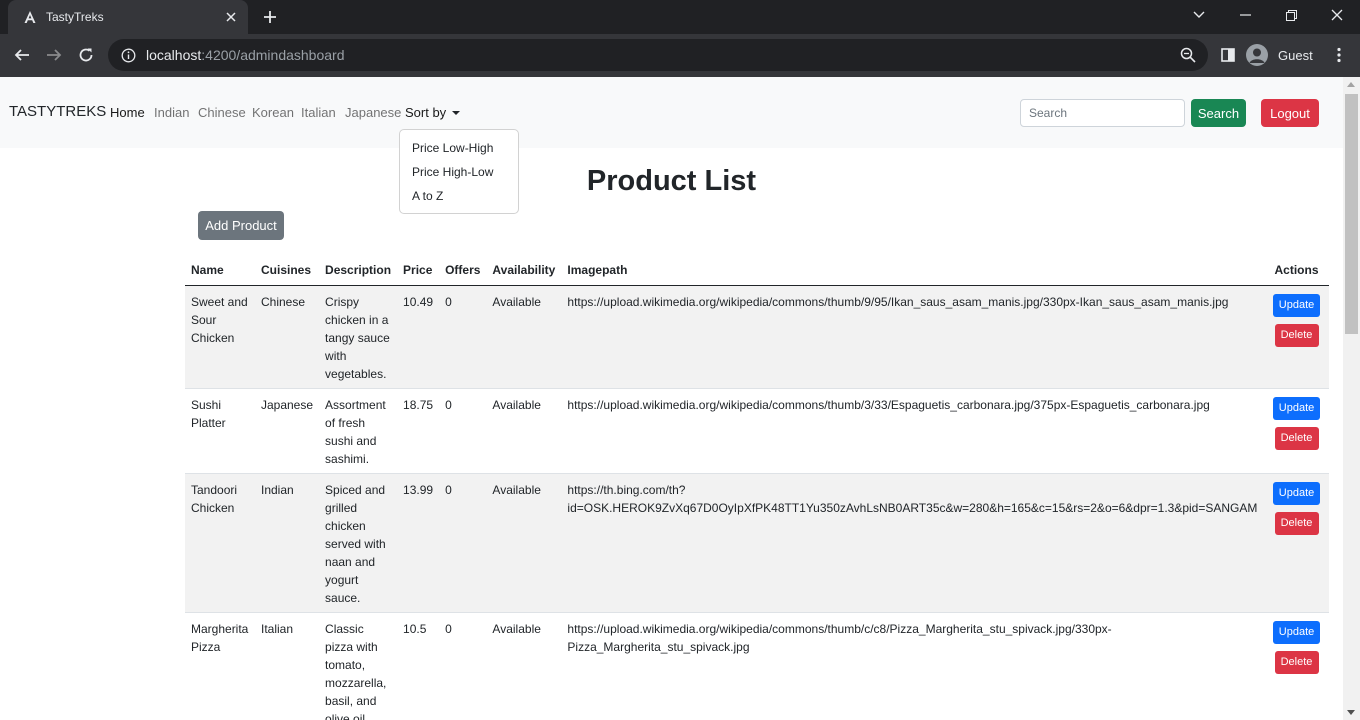 Image resolution: width=1360 pixels, height=720 pixels. Describe the element at coordinates (1290, 113) in the screenshot. I see `logout-button: Logout` at that location.